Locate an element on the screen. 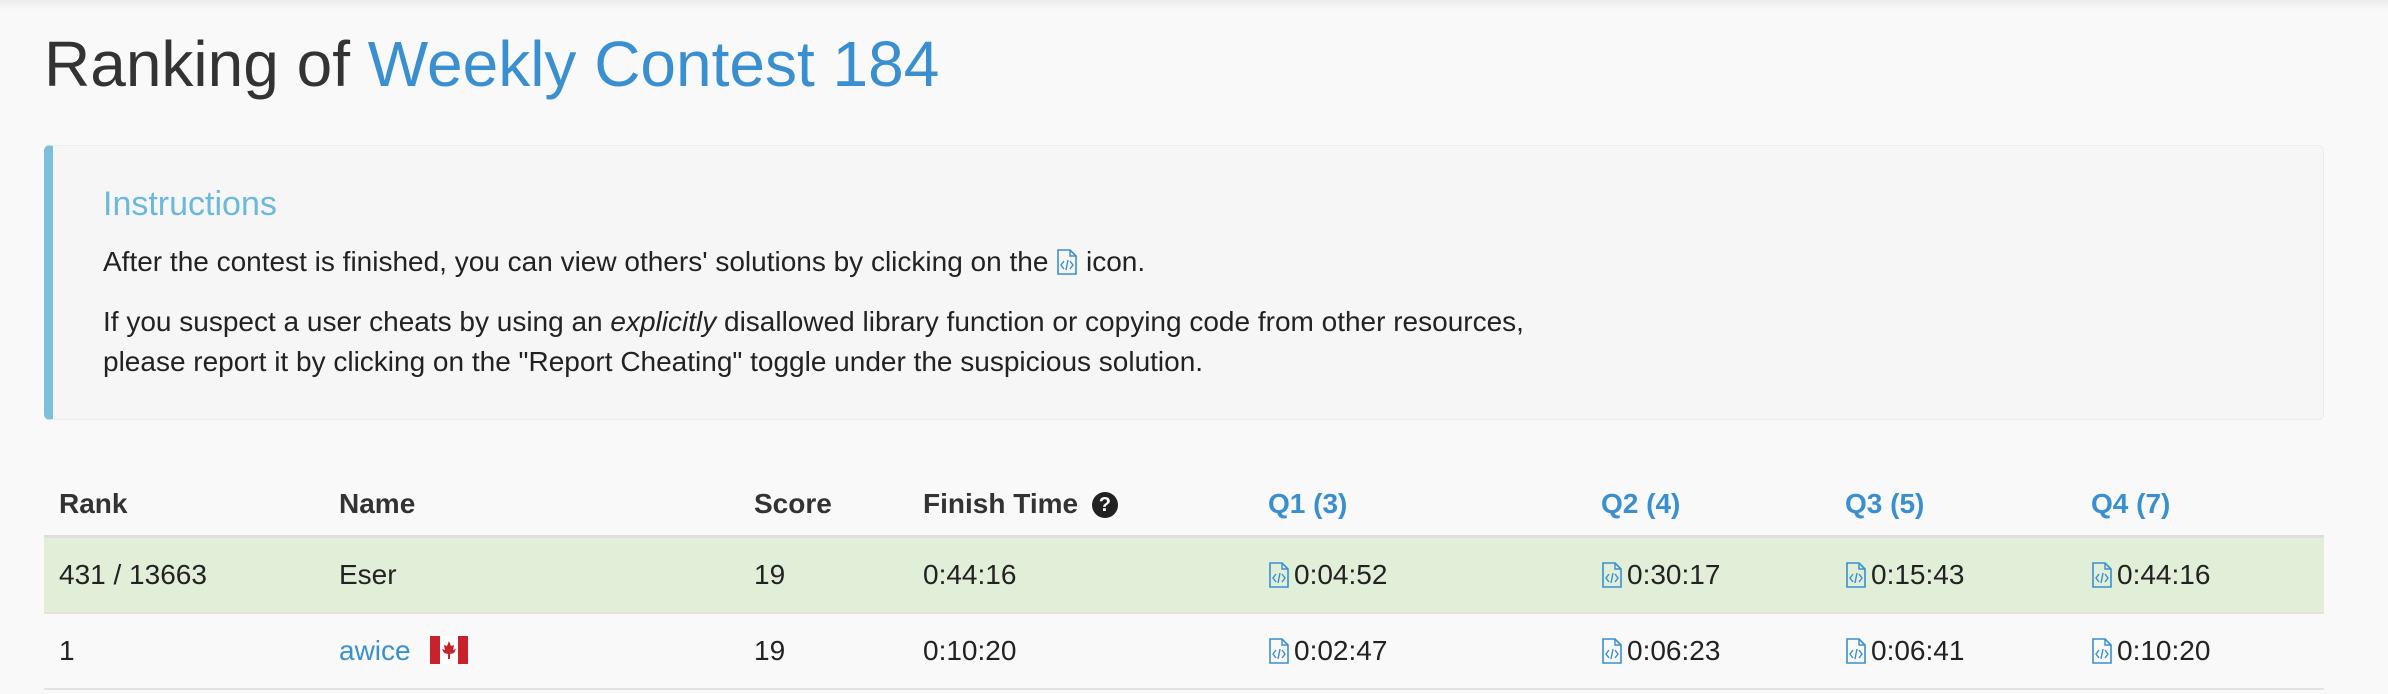  page-title: Ranking of Weekly Contest 184 is located at coordinates (491, 64).